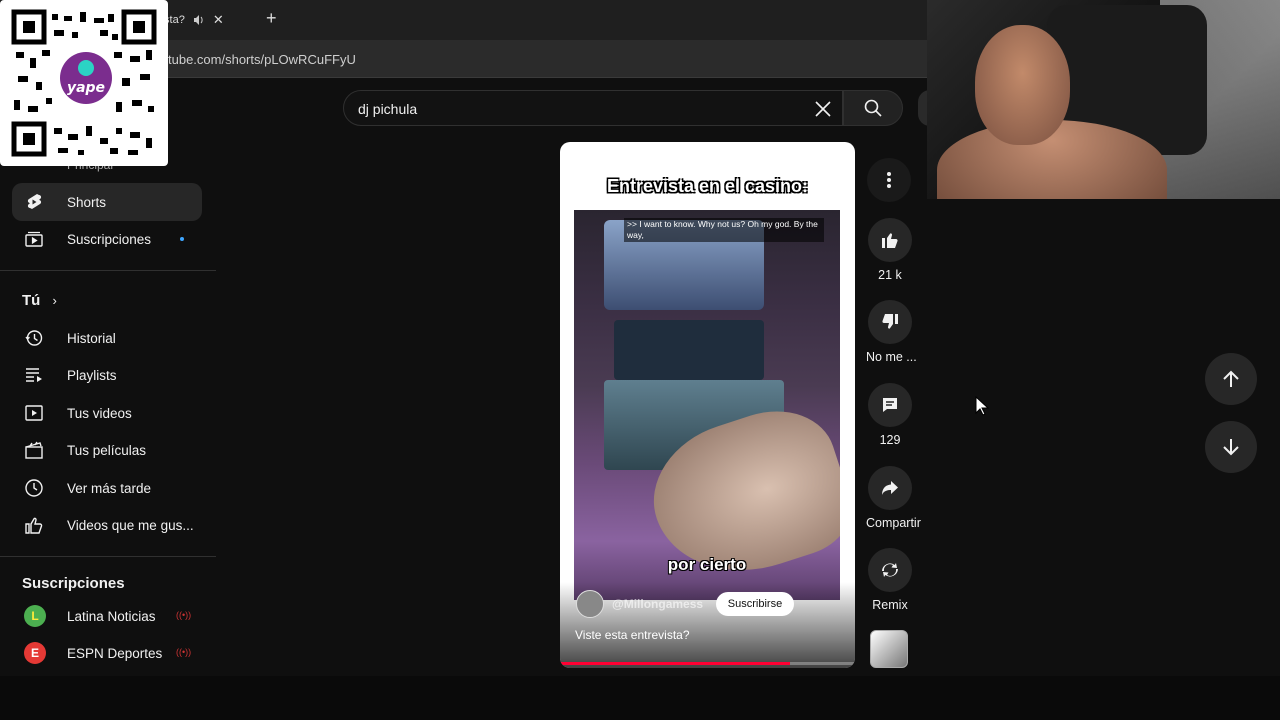  What do you see at coordinates (890, 440) in the screenshot?
I see `comment-count: 129` at bounding box center [890, 440].